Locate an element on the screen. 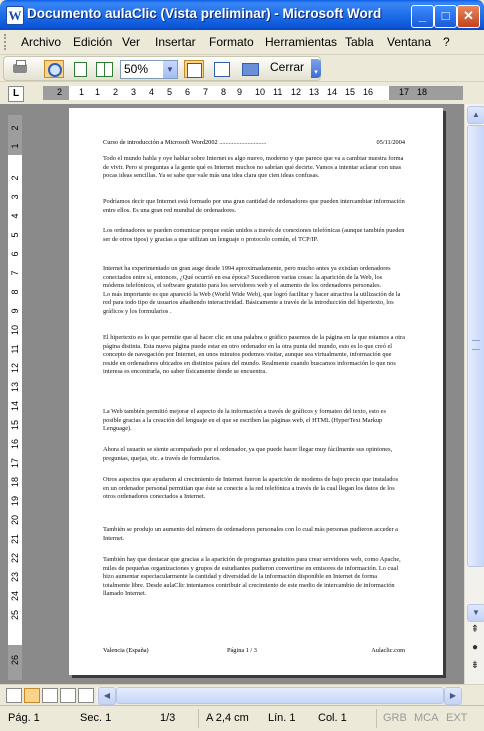 The width and height of the screenshot is (484, 731). scroll-up-icon: ▲ is located at coordinates (475, 115).